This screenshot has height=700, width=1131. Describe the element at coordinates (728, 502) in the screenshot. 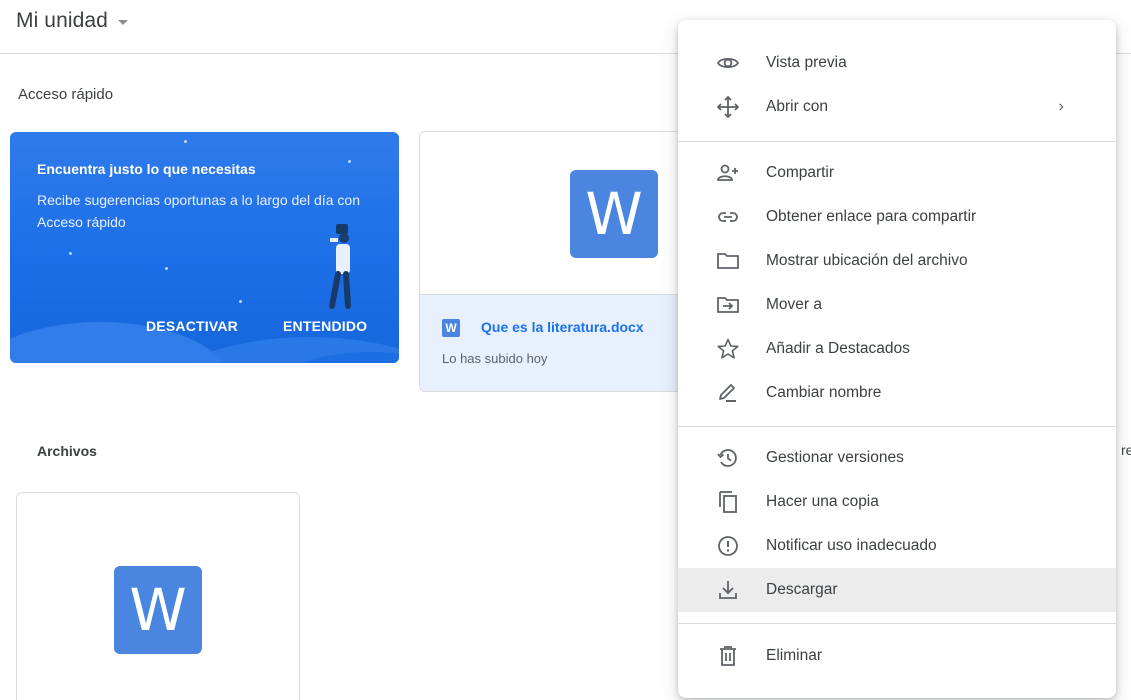

I see `copy-icon` at that location.